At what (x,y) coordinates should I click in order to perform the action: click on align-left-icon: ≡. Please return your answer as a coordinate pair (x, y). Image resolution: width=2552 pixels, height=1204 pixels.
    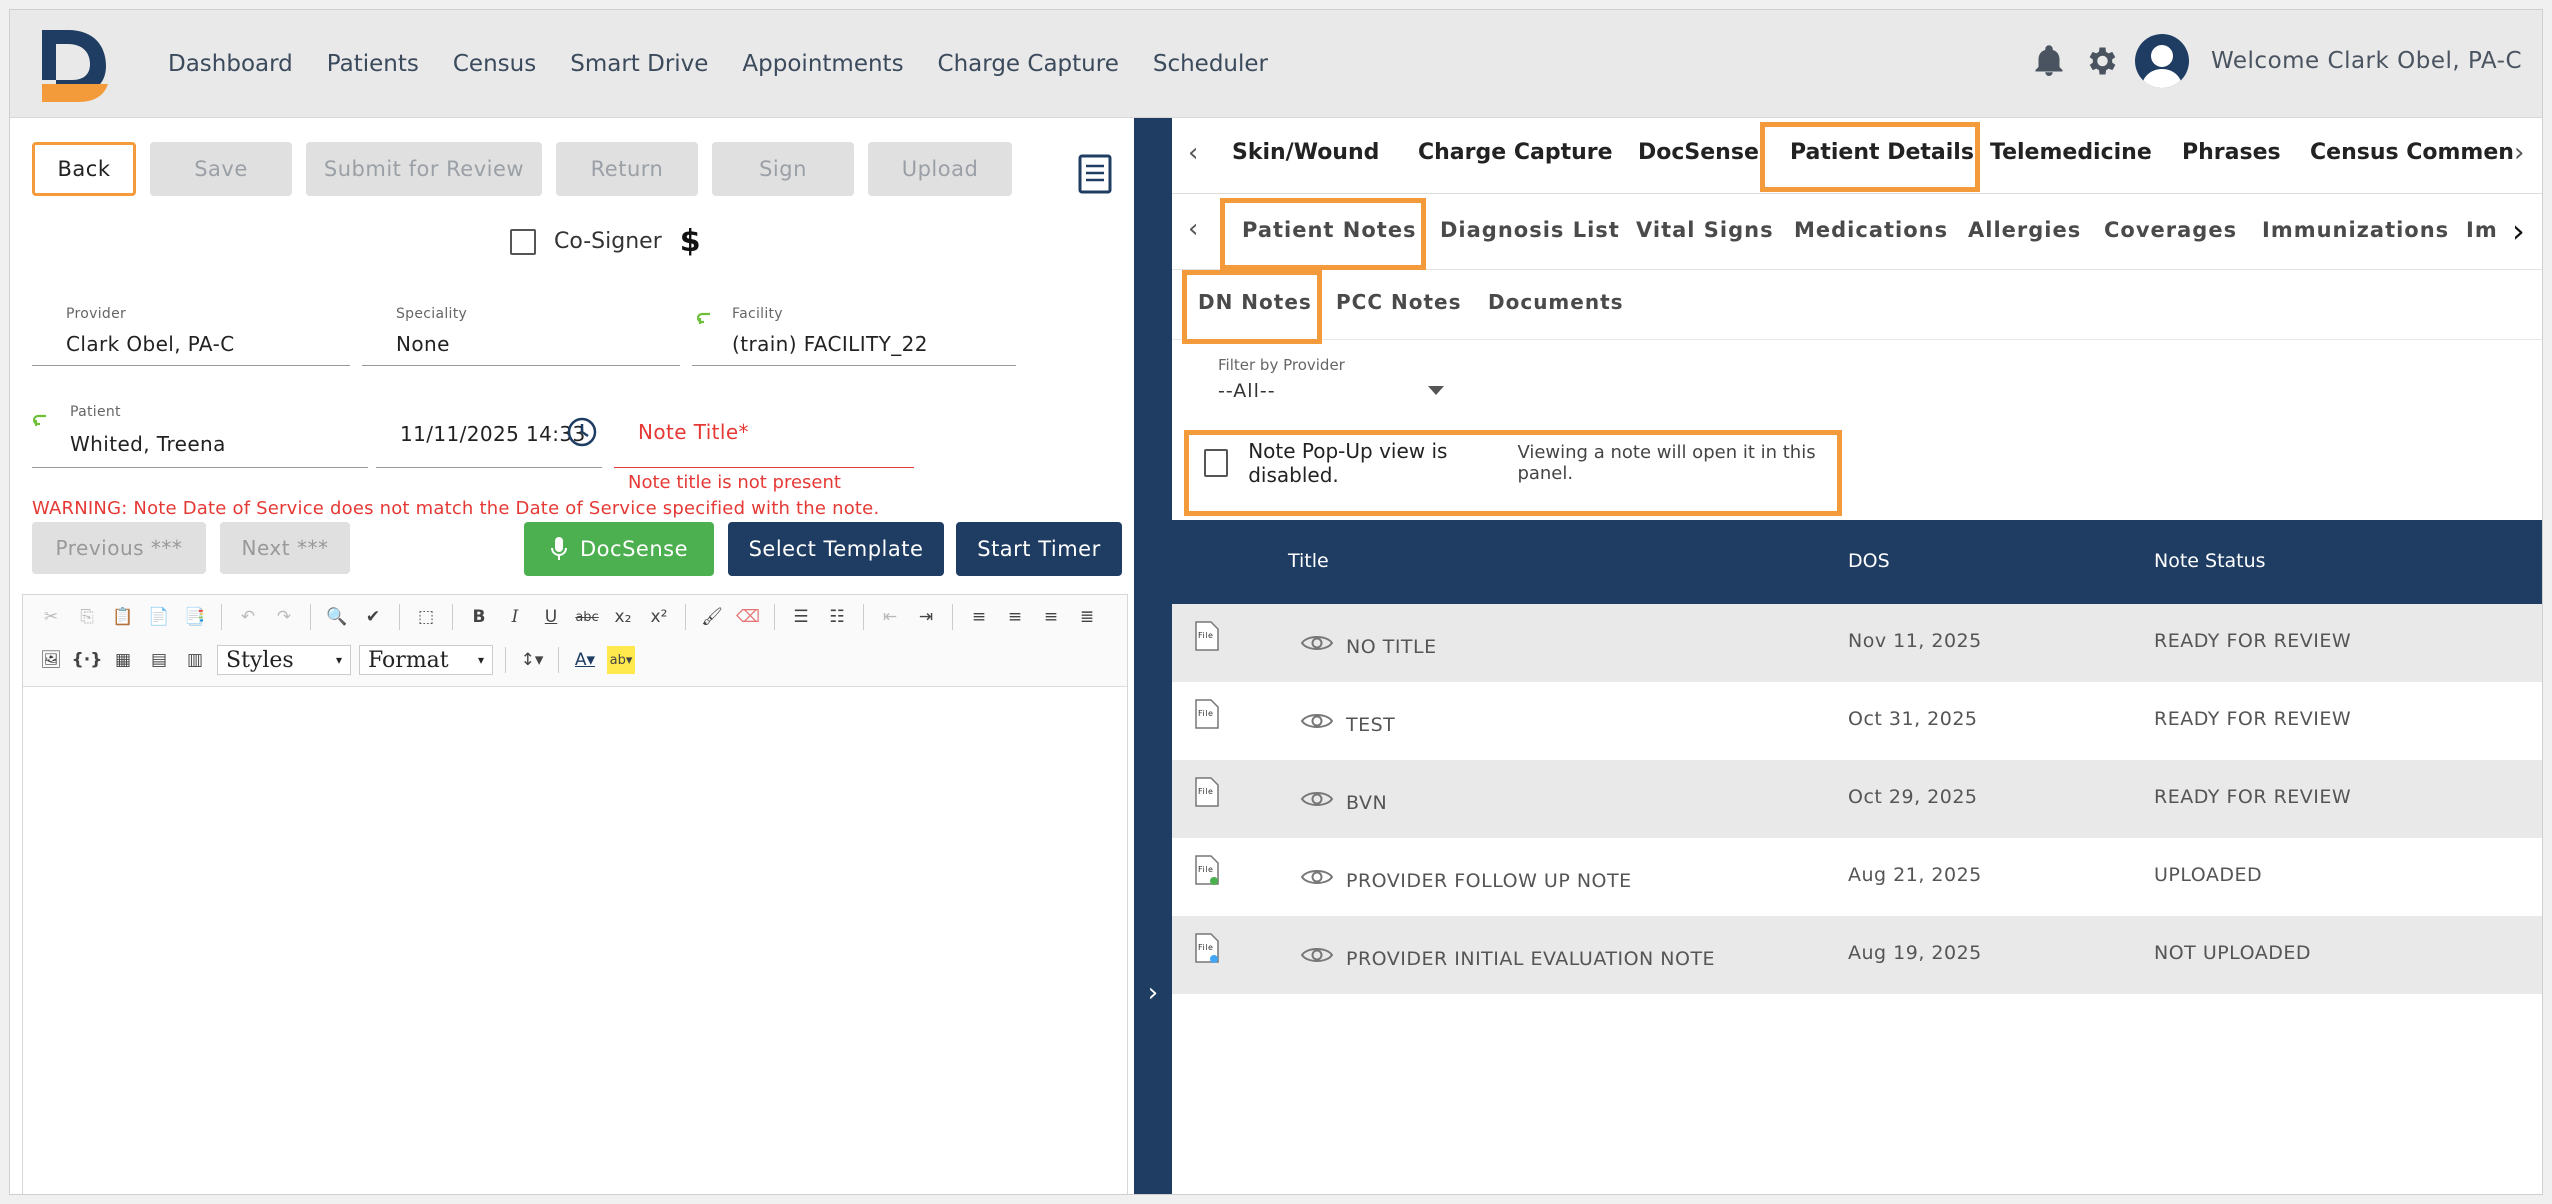
    Looking at the image, I should click on (979, 617).